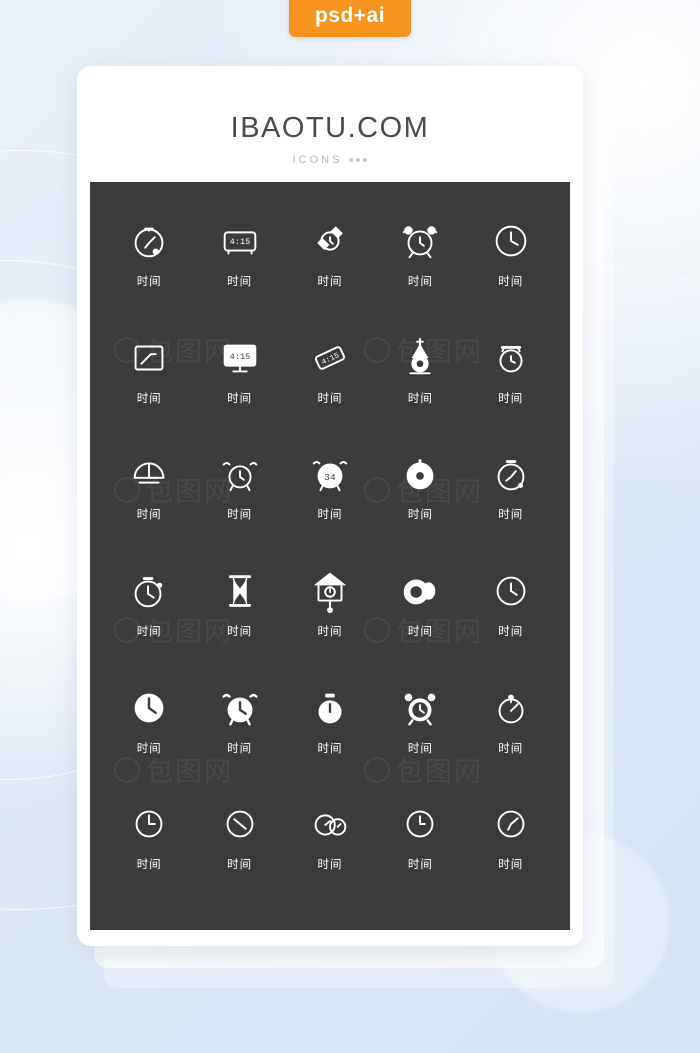 Image resolution: width=700 pixels, height=1053 pixels. I want to click on pocket-watch-round-icon, so click(420, 474).